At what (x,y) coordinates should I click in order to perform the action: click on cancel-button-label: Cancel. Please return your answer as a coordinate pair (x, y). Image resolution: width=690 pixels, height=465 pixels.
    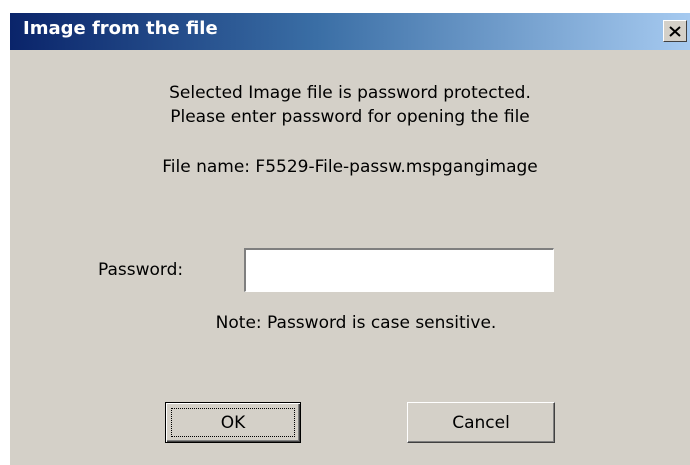
    Looking at the image, I should click on (481, 422).